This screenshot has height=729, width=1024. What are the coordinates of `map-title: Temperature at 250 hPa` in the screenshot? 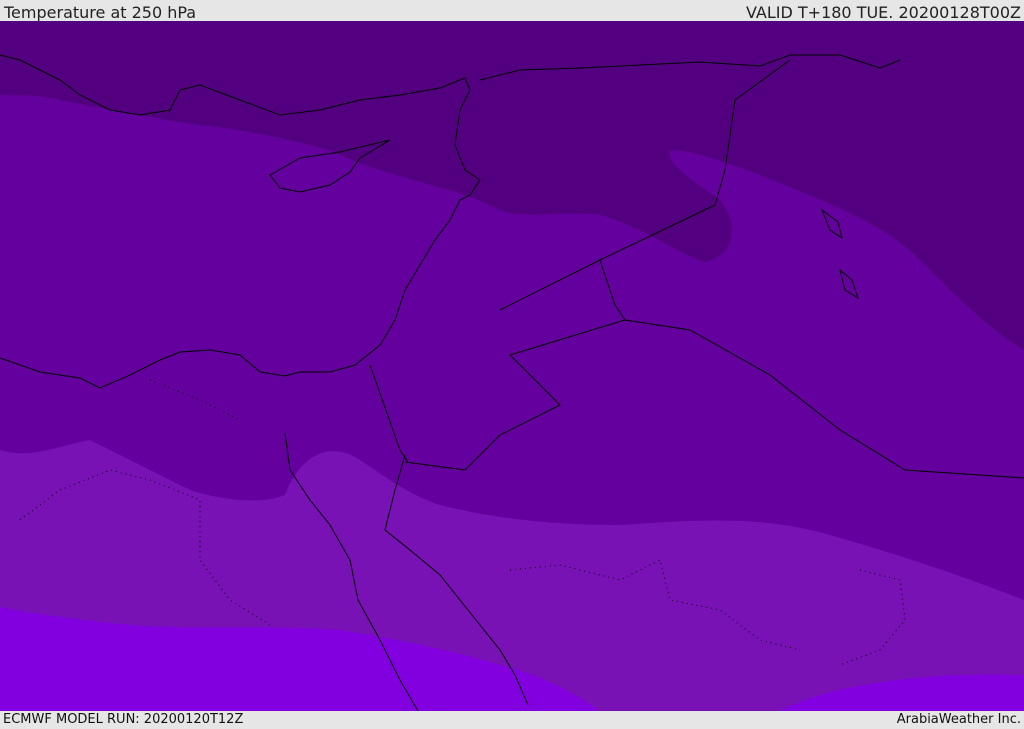 It's located at (100, 12).